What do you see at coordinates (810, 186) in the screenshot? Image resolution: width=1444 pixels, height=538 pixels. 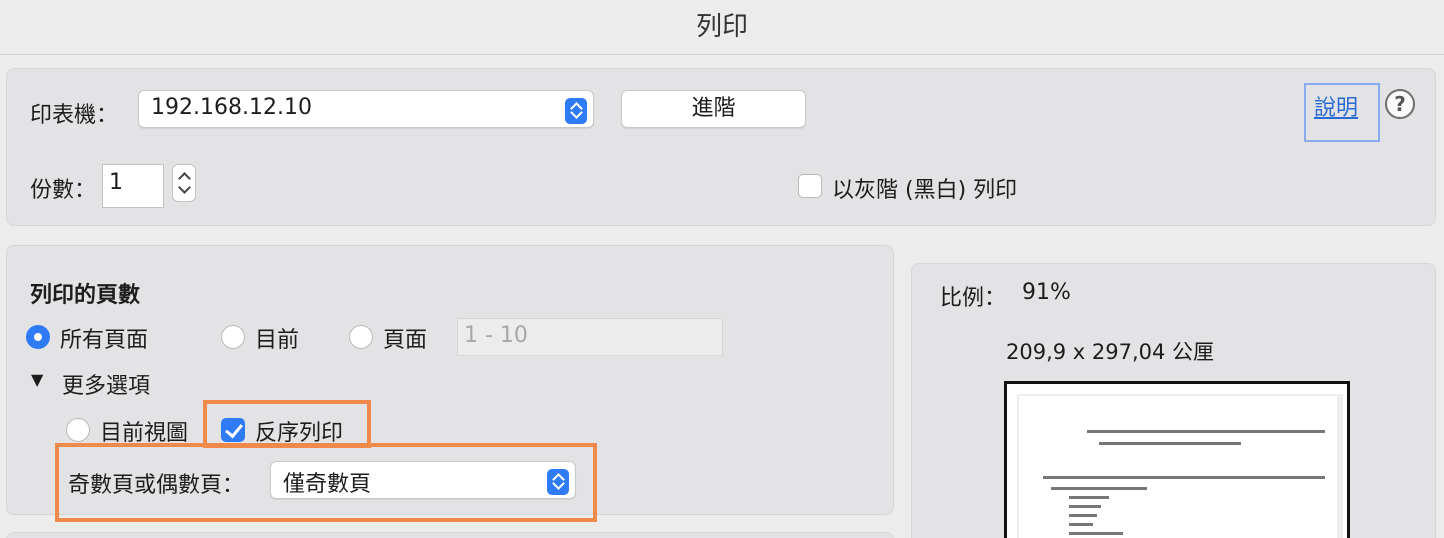 I see `grayscale-checkbox` at bounding box center [810, 186].